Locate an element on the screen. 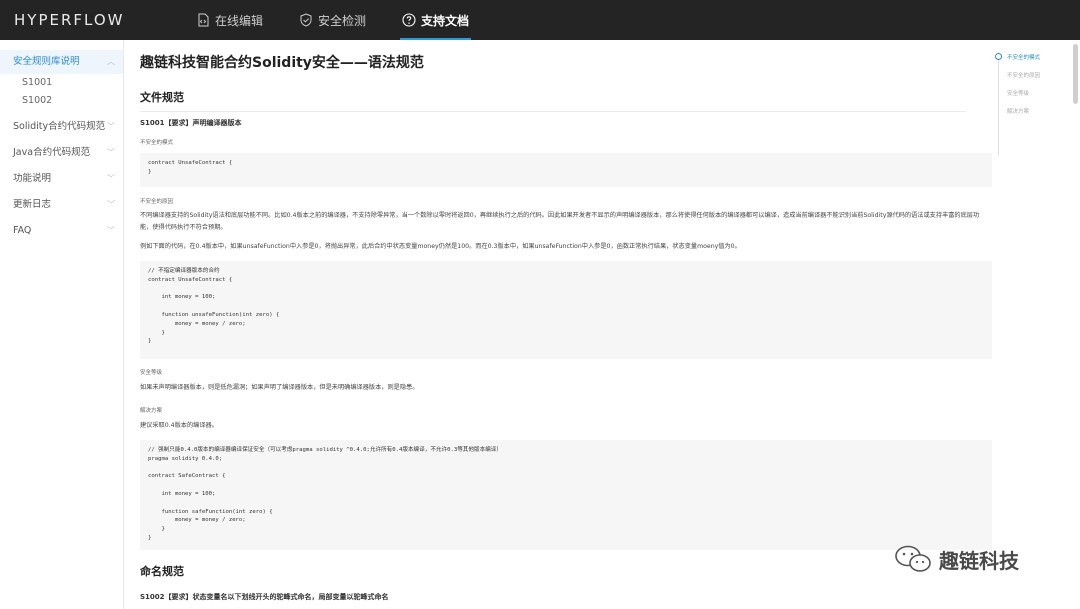  section-title-file-spec: 文件规范 is located at coordinates (553, 100).